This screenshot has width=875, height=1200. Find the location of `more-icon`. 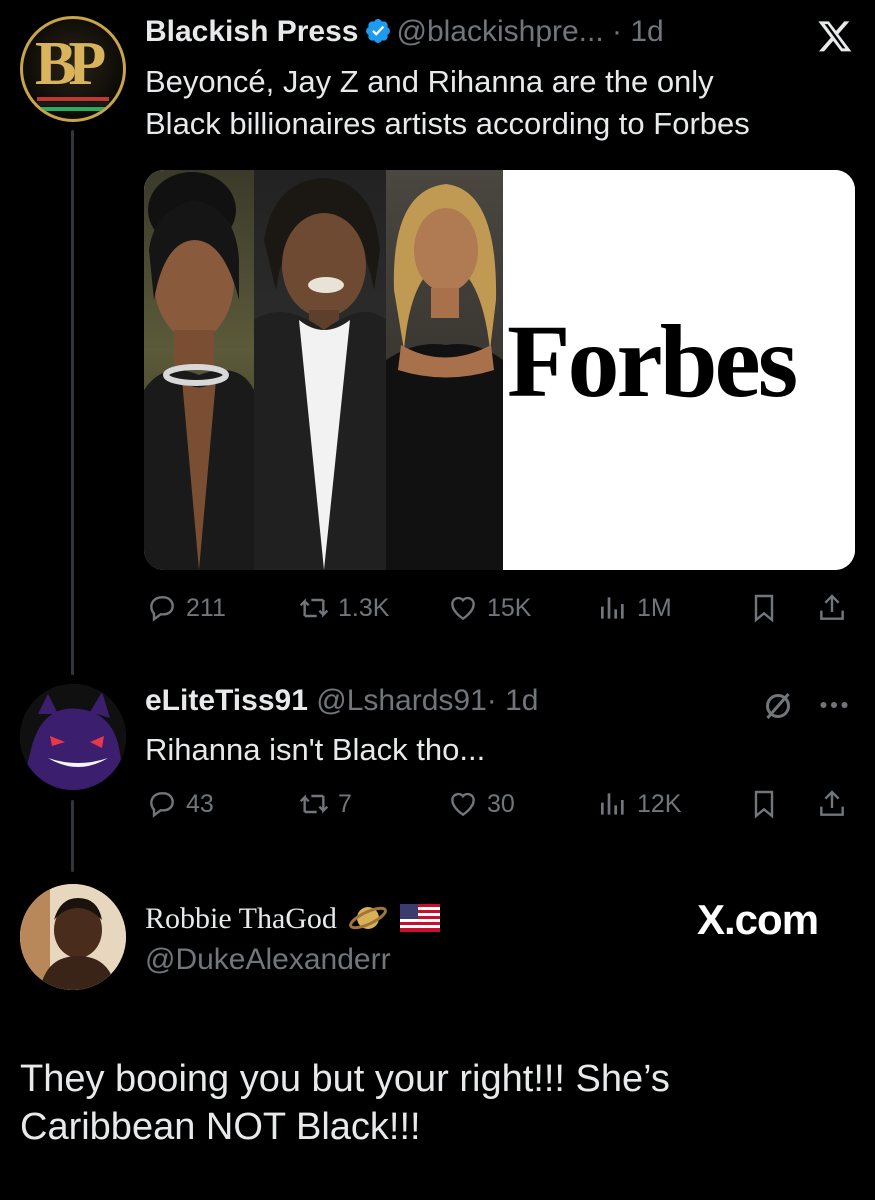

more-icon is located at coordinates (834, 705).